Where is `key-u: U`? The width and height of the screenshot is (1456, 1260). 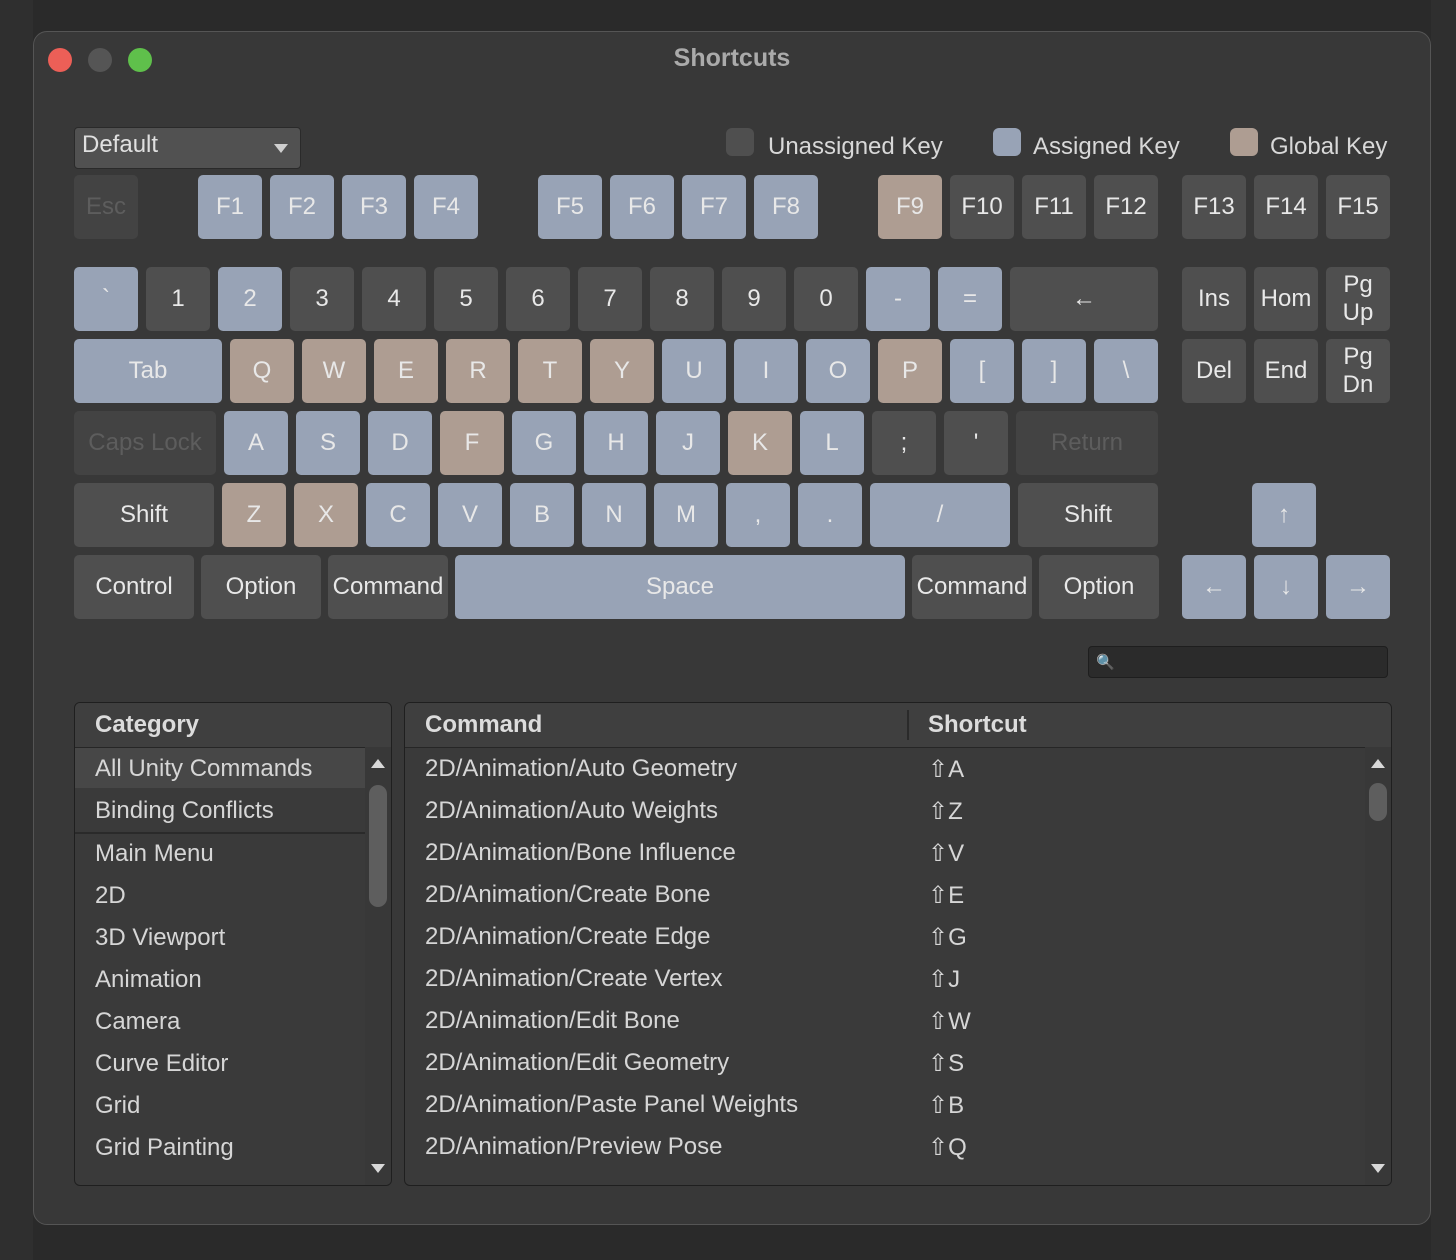
key-u: U is located at coordinates (694, 371).